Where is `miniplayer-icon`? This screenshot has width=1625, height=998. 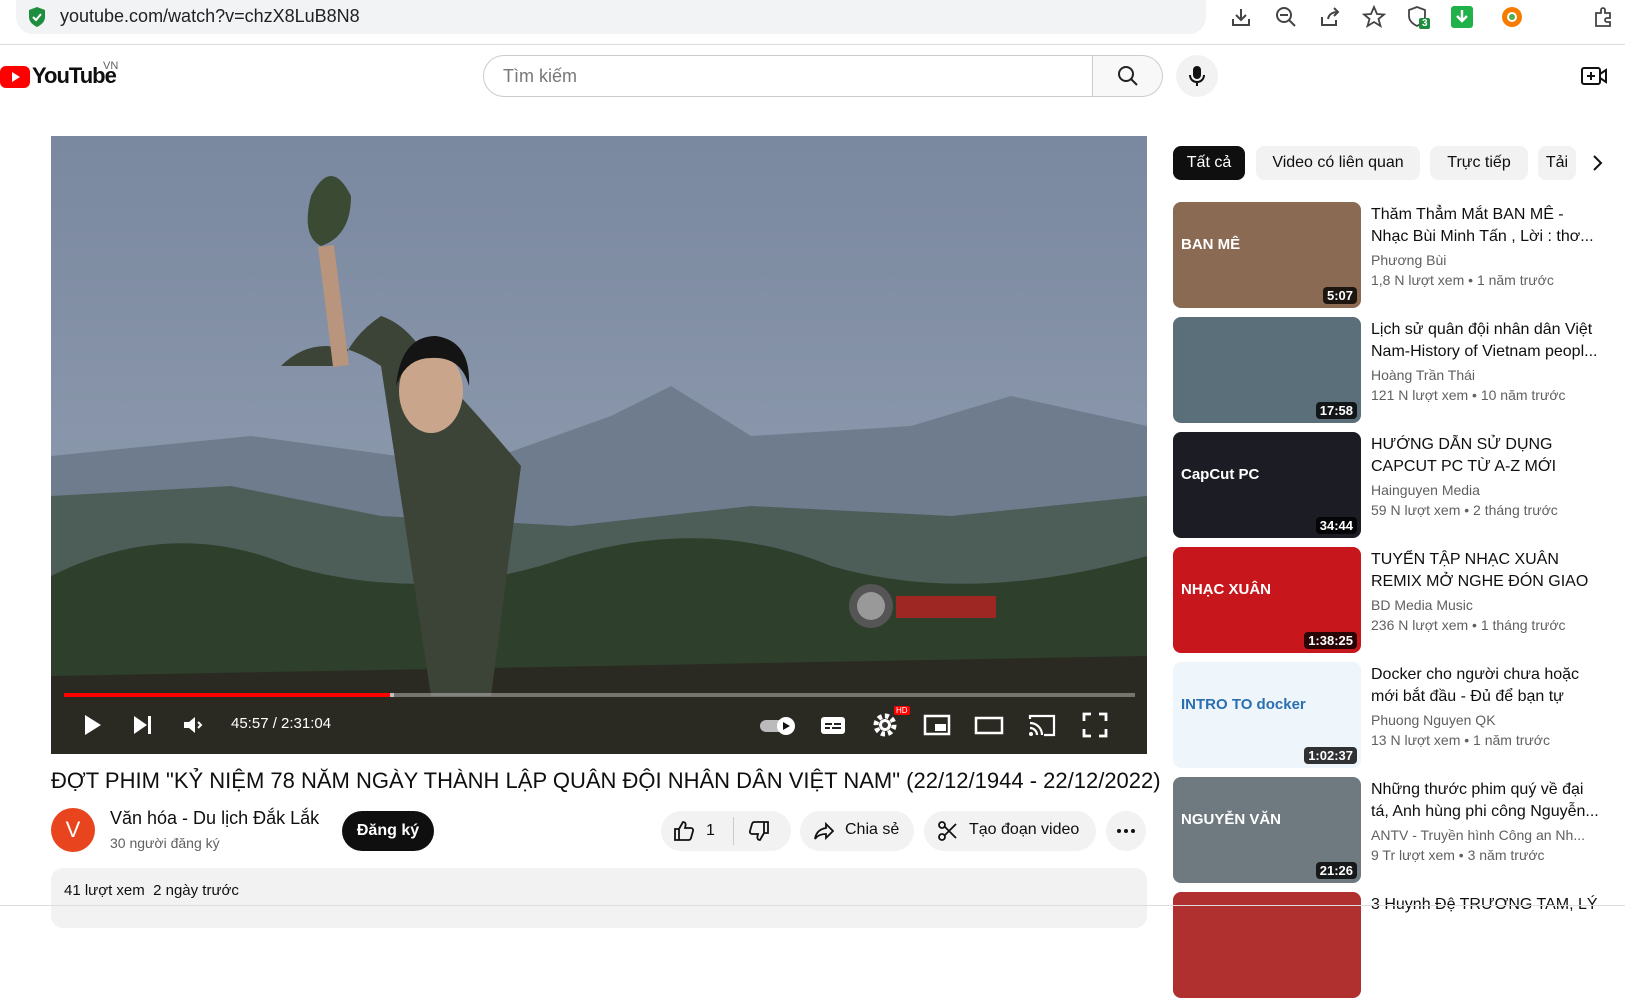 miniplayer-icon is located at coordinates (937, 725).